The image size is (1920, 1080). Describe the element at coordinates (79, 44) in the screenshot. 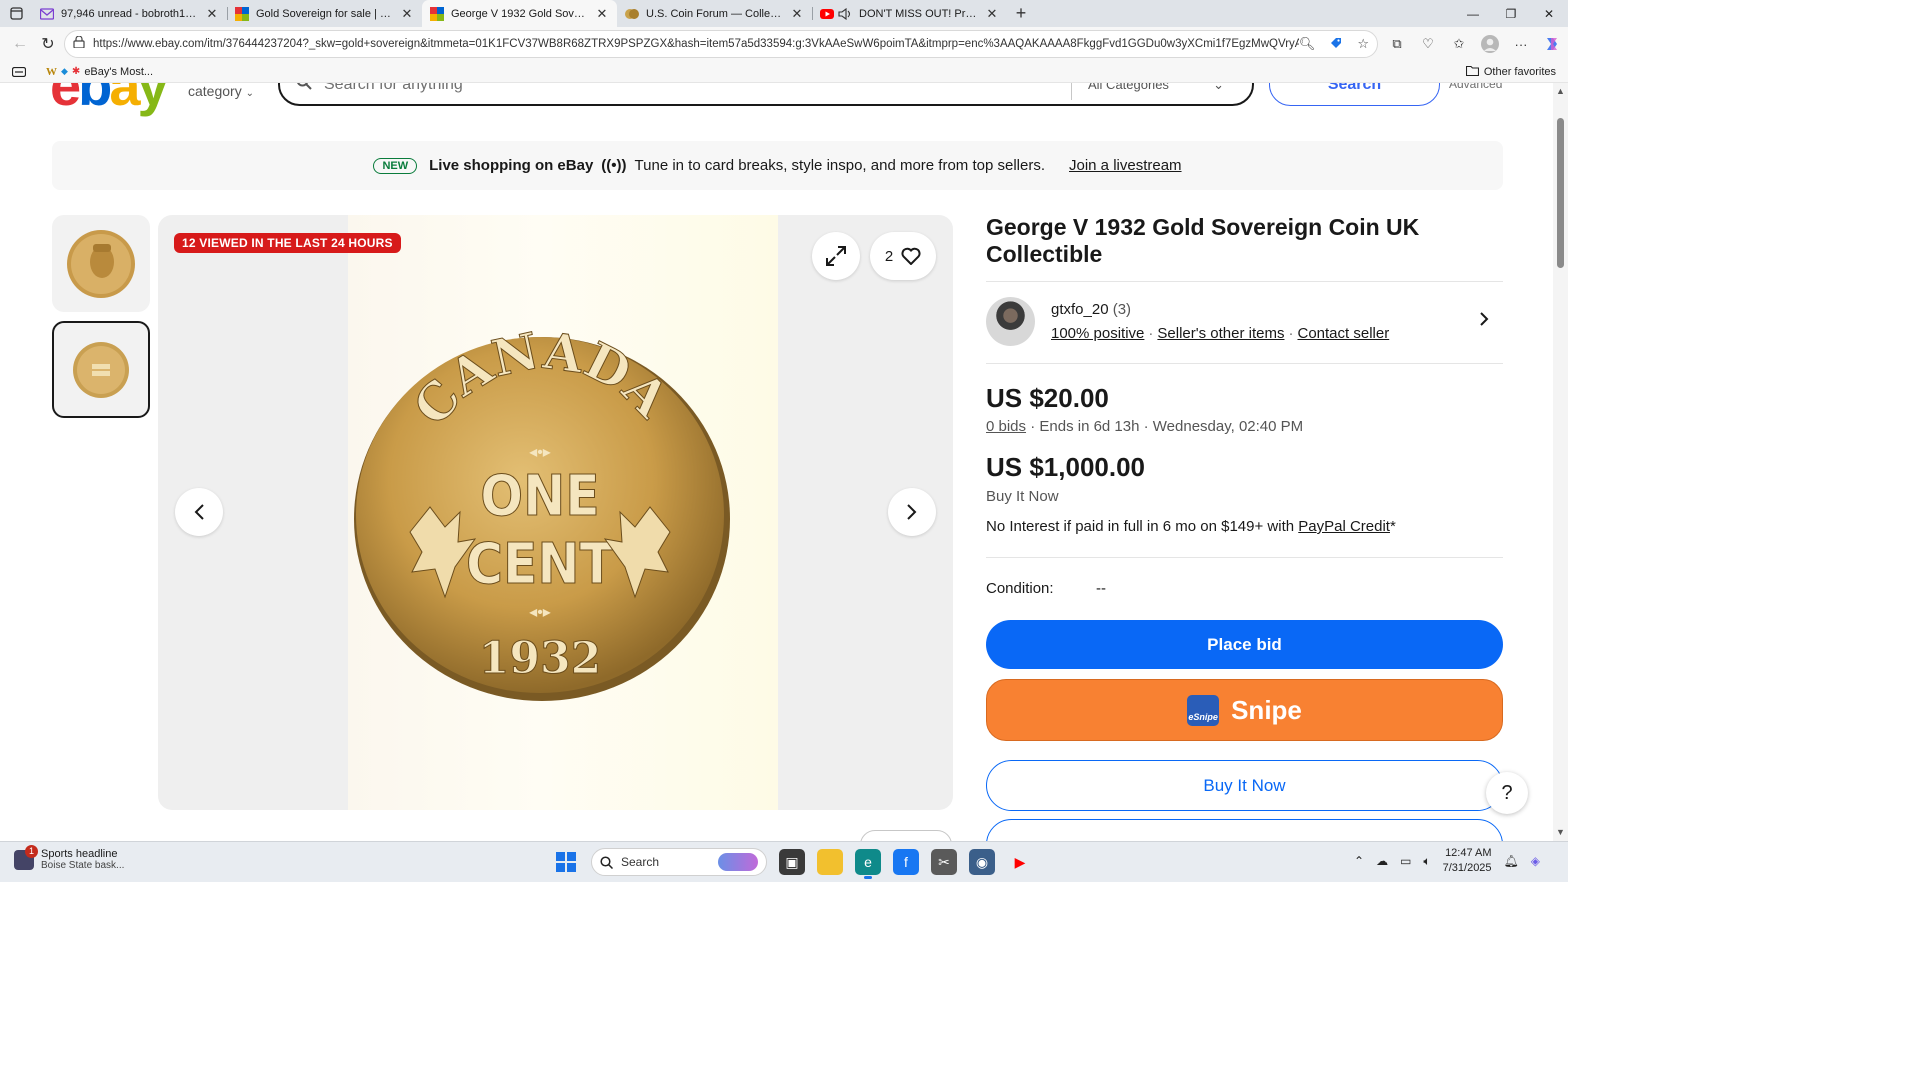

I see `site-info-icon` at that location.